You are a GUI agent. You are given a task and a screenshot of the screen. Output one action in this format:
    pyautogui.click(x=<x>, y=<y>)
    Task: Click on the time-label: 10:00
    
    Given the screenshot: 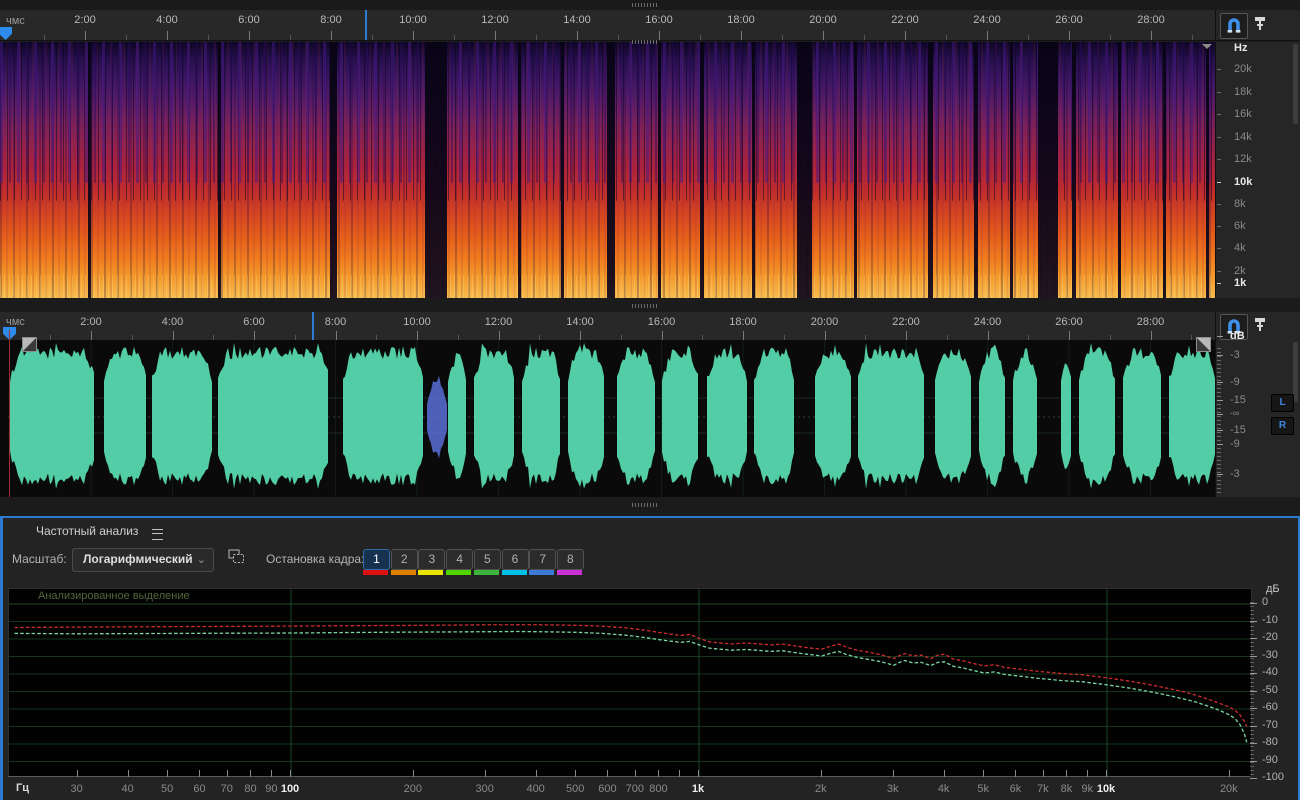 What is the action you would take?
    pyautogui.click(x=417, y=322)
    